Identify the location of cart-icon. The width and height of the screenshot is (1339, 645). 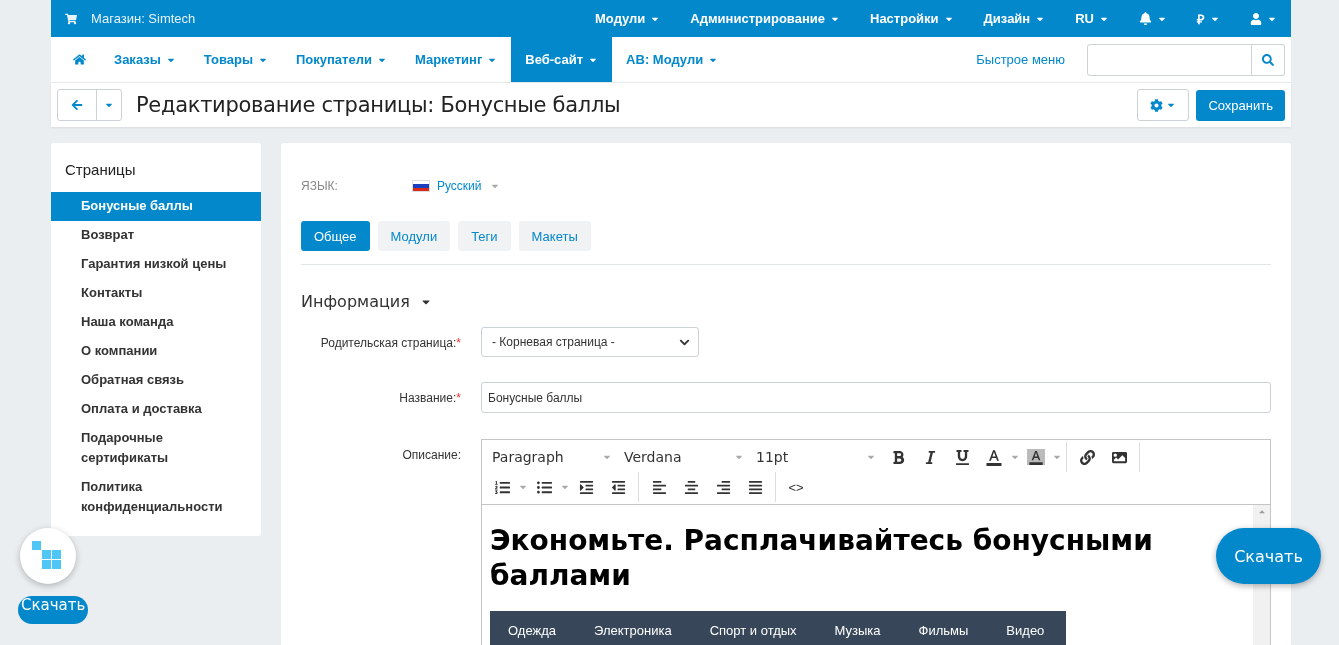
(71, 18).